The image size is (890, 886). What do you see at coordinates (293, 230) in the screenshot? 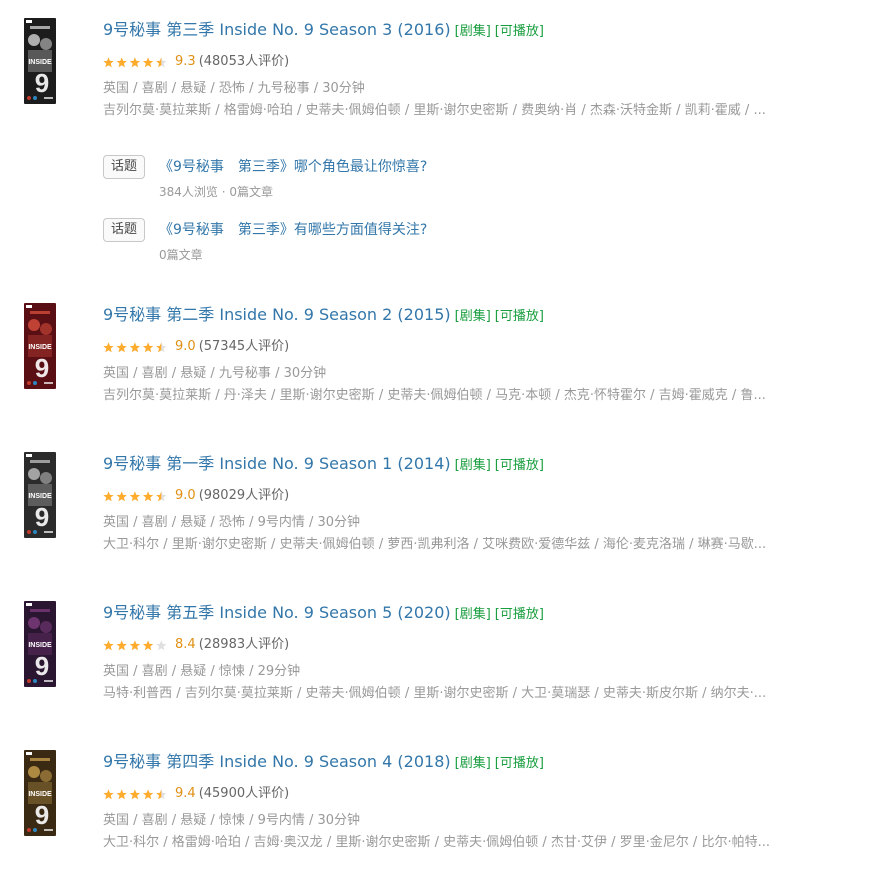
I see `topic-title-link: 《9号秘事 第三季》有哪些方面值得关注?` at bounding box center [293, 230].